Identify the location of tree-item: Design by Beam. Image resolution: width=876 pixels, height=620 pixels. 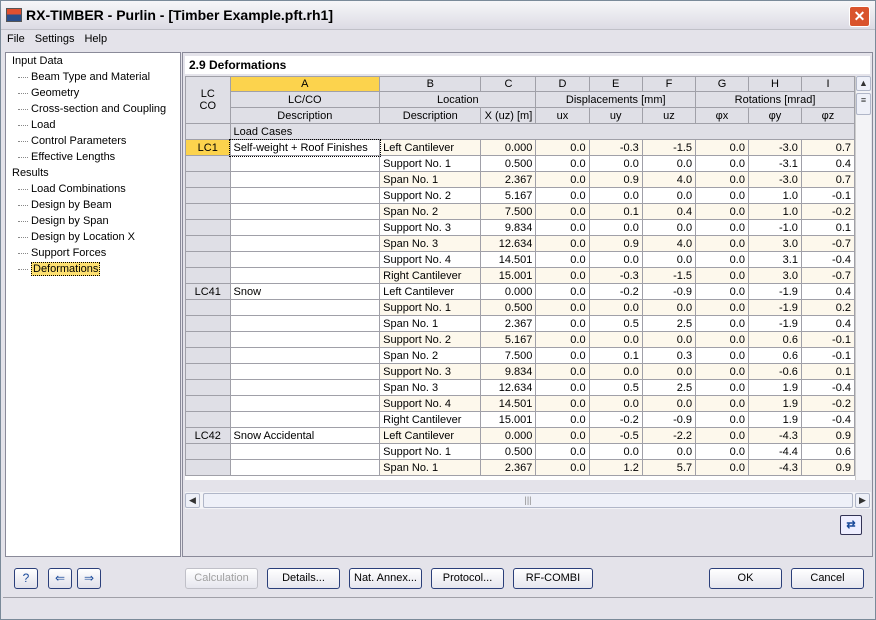
(93, 205).